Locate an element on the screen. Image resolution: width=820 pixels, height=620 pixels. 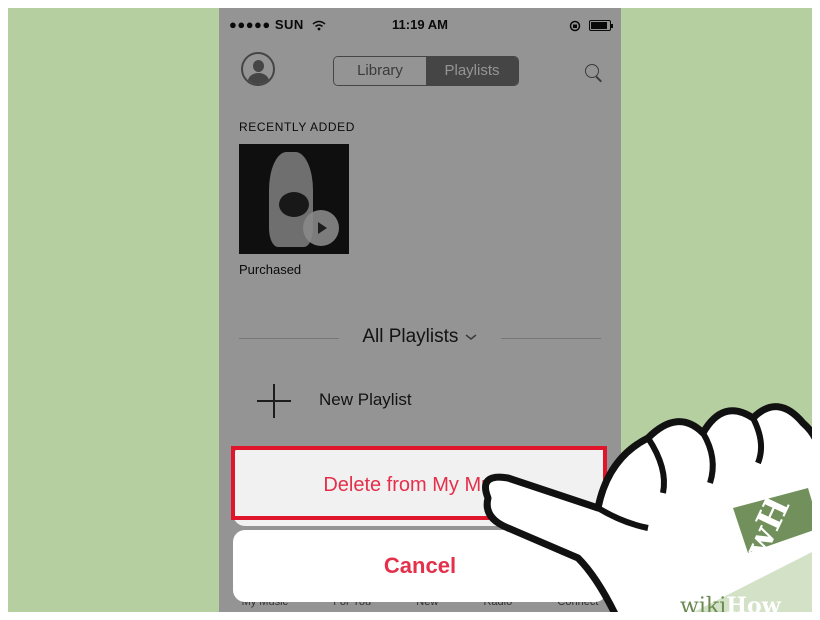
watermark-how: How is located at coordinates (753, 602).